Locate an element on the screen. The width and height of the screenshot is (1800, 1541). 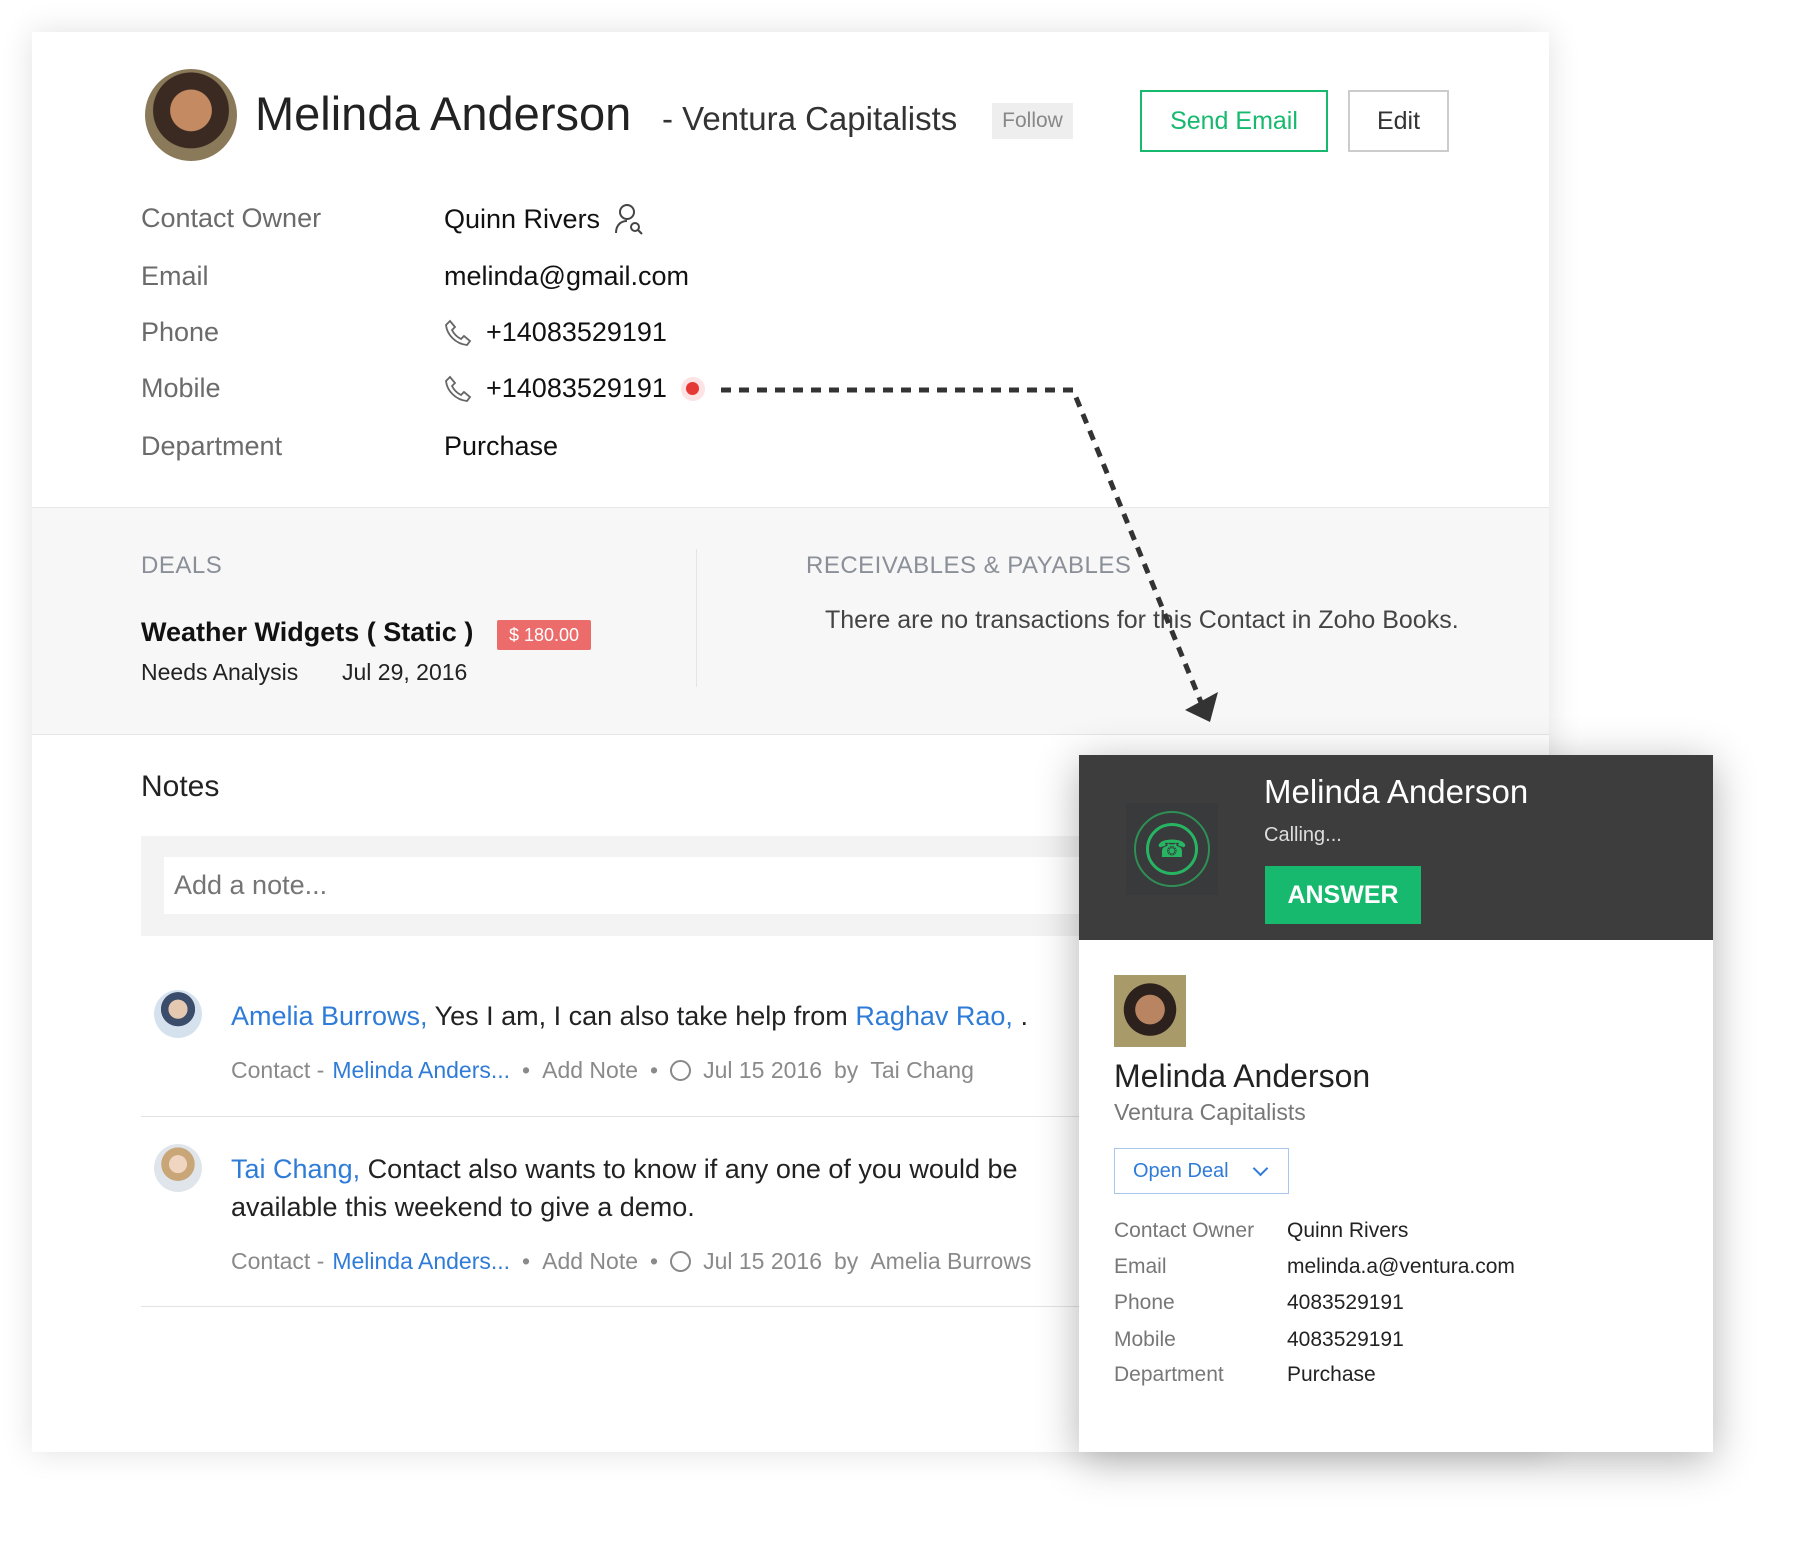
note-author-link: Amelia Burrows, is located at coordinates (329, 1016).